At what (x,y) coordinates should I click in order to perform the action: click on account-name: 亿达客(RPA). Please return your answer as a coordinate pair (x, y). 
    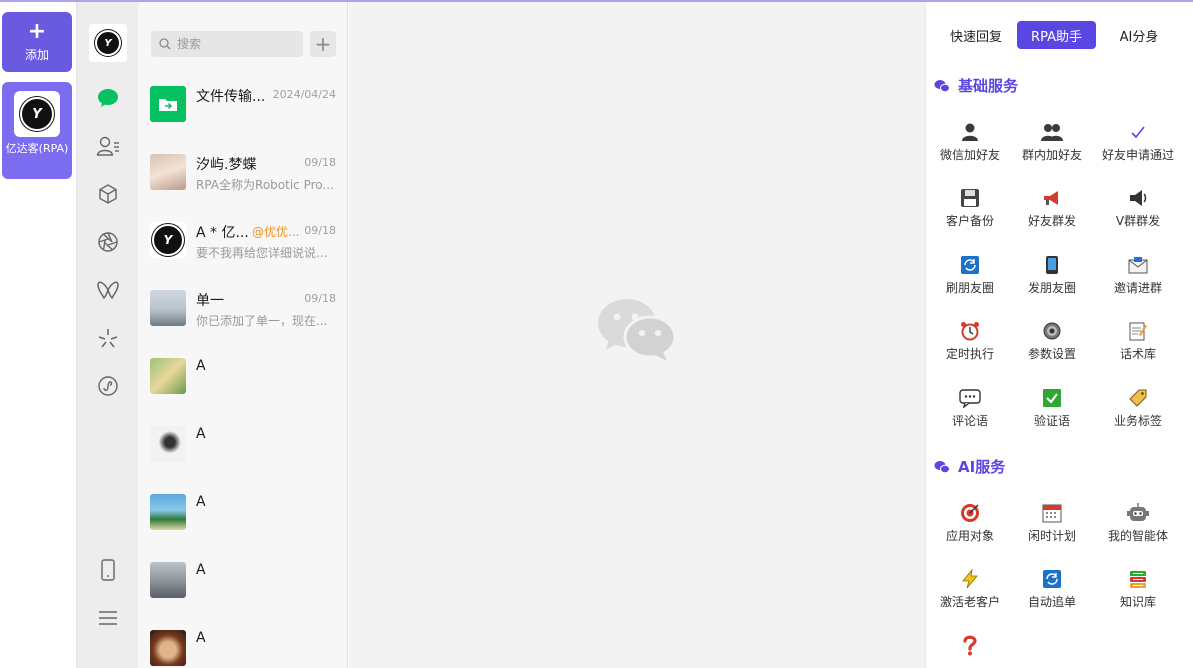
    Looking at the image, I should click on (37, 148).